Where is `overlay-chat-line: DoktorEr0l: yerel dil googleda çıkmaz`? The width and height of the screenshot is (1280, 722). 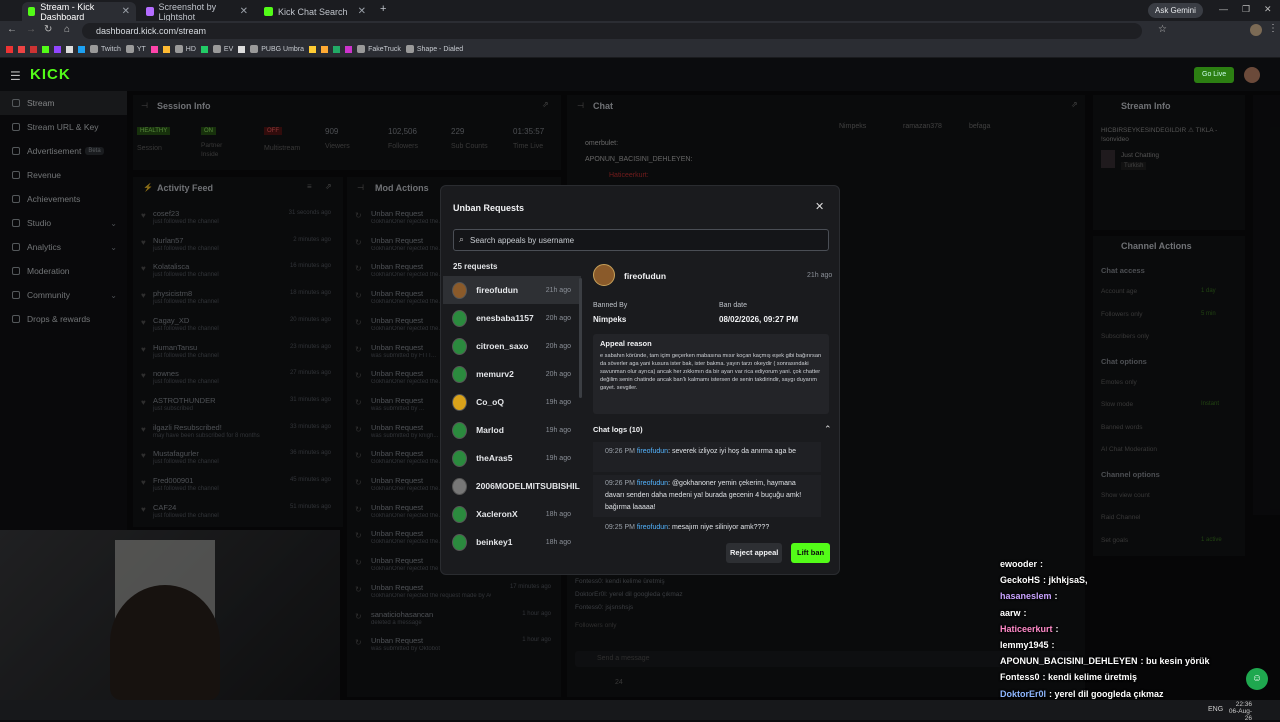 overlay-chat-line: DoktorEr0l: yerel dil googleda çıkmaz is located at coordinates (1082, 694).